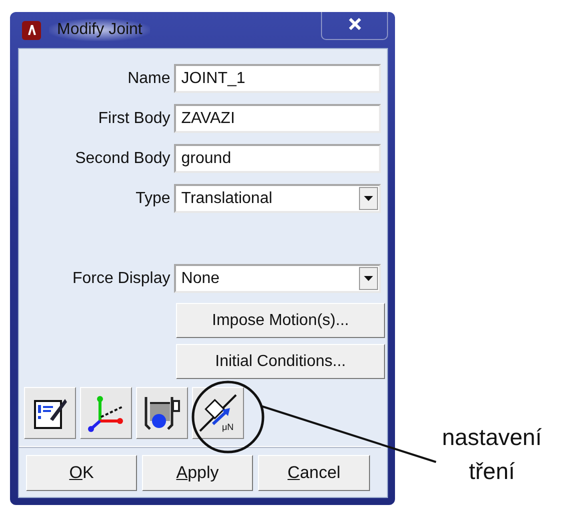  I want to click on annotation-text: tření, so click(491, 471).